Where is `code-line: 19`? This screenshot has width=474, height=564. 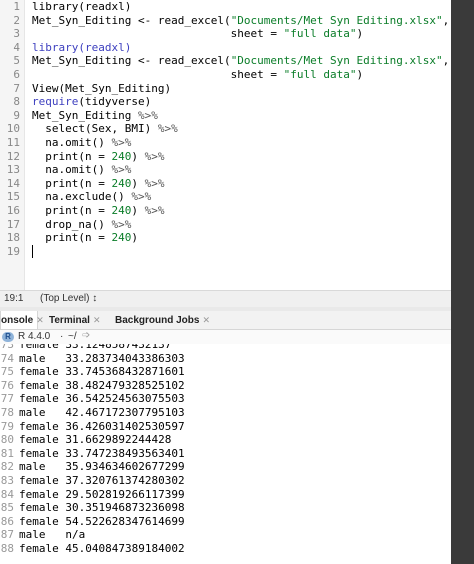
code-line: 19 is located at coordinates (225, 251).